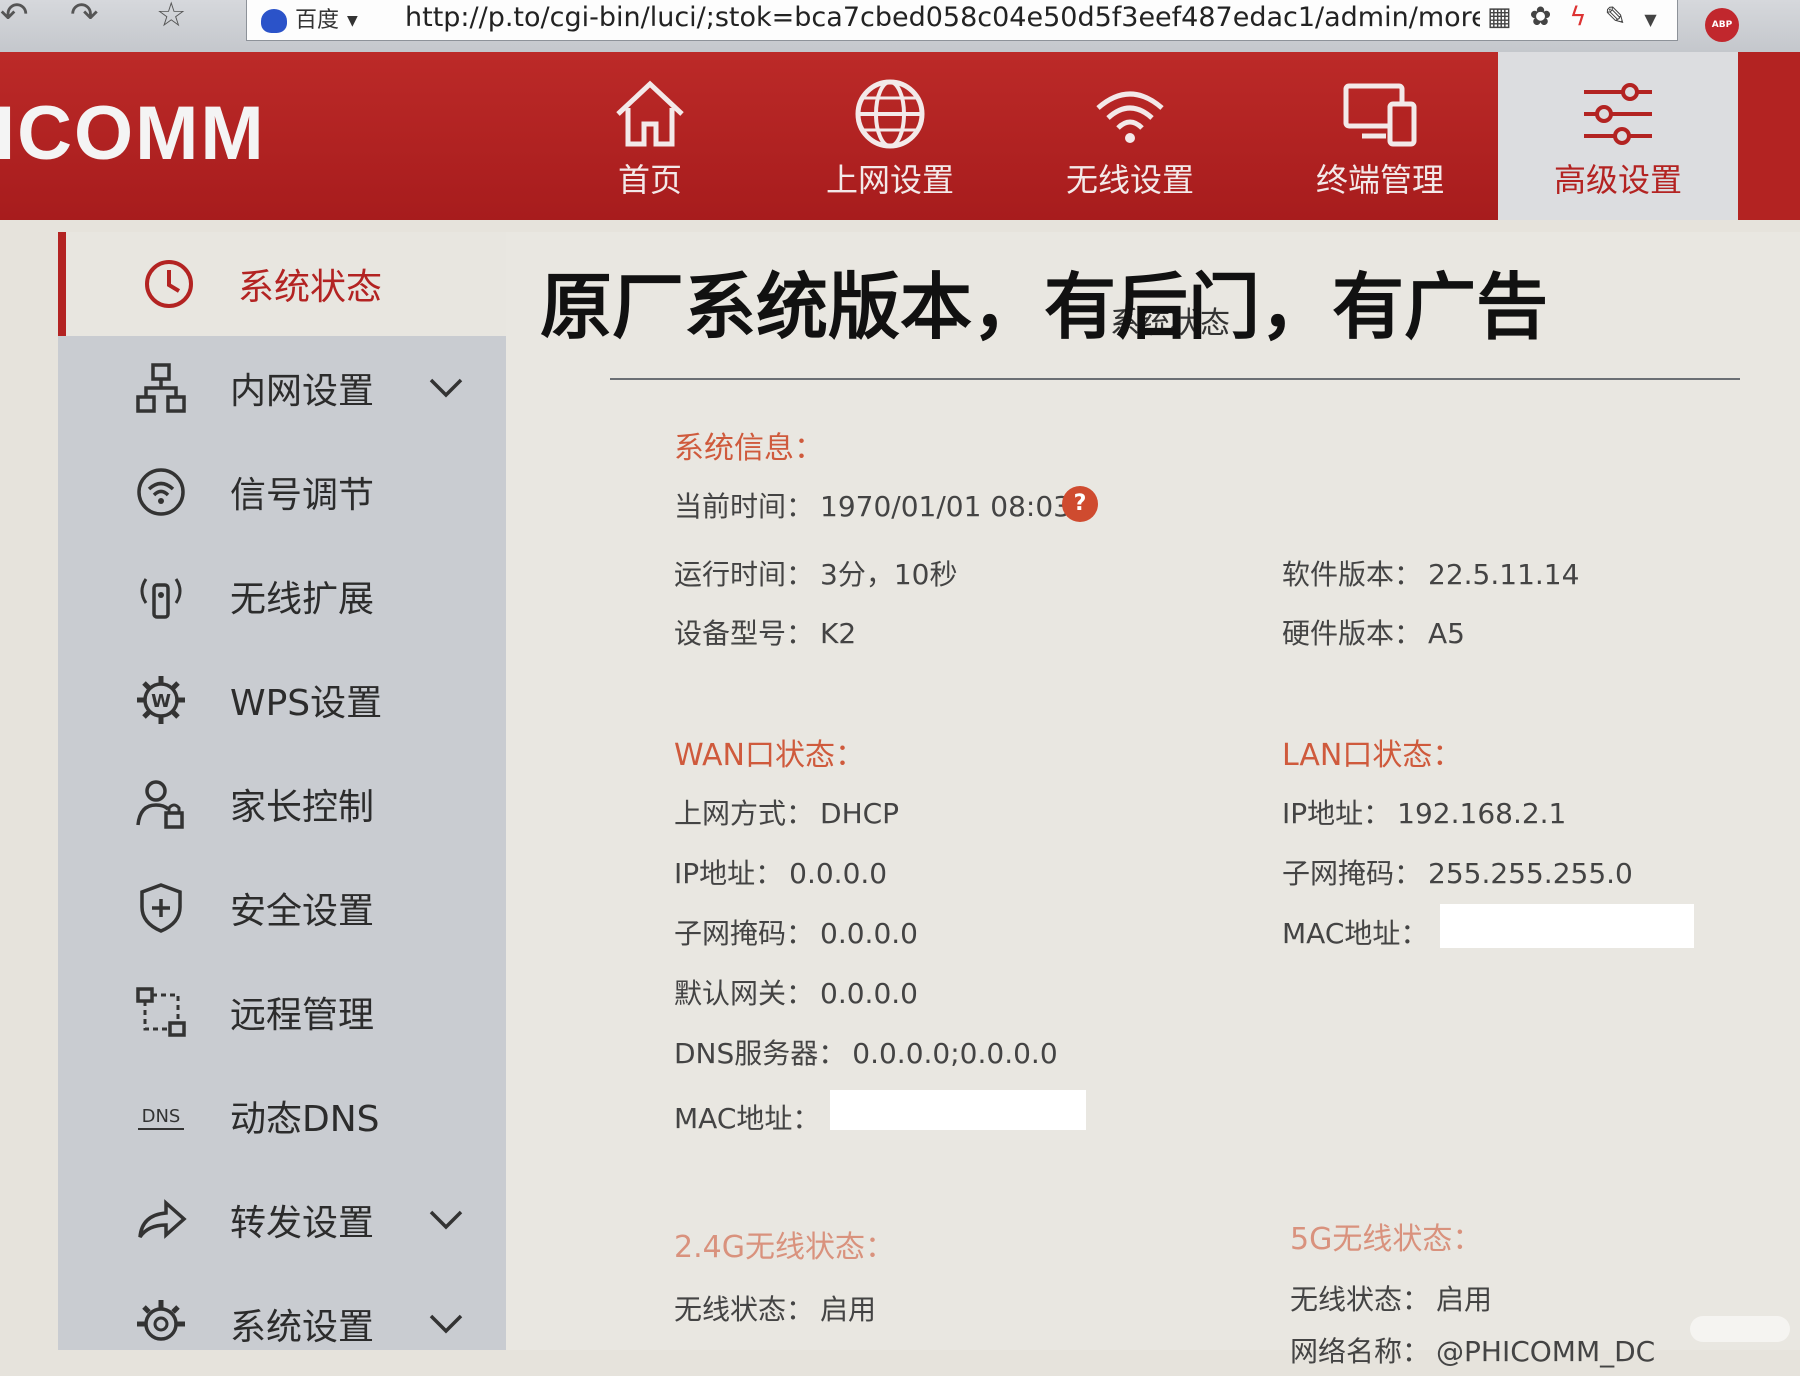  I want to click on nav-device-management-label: 终端管理, so click(1379, 180).